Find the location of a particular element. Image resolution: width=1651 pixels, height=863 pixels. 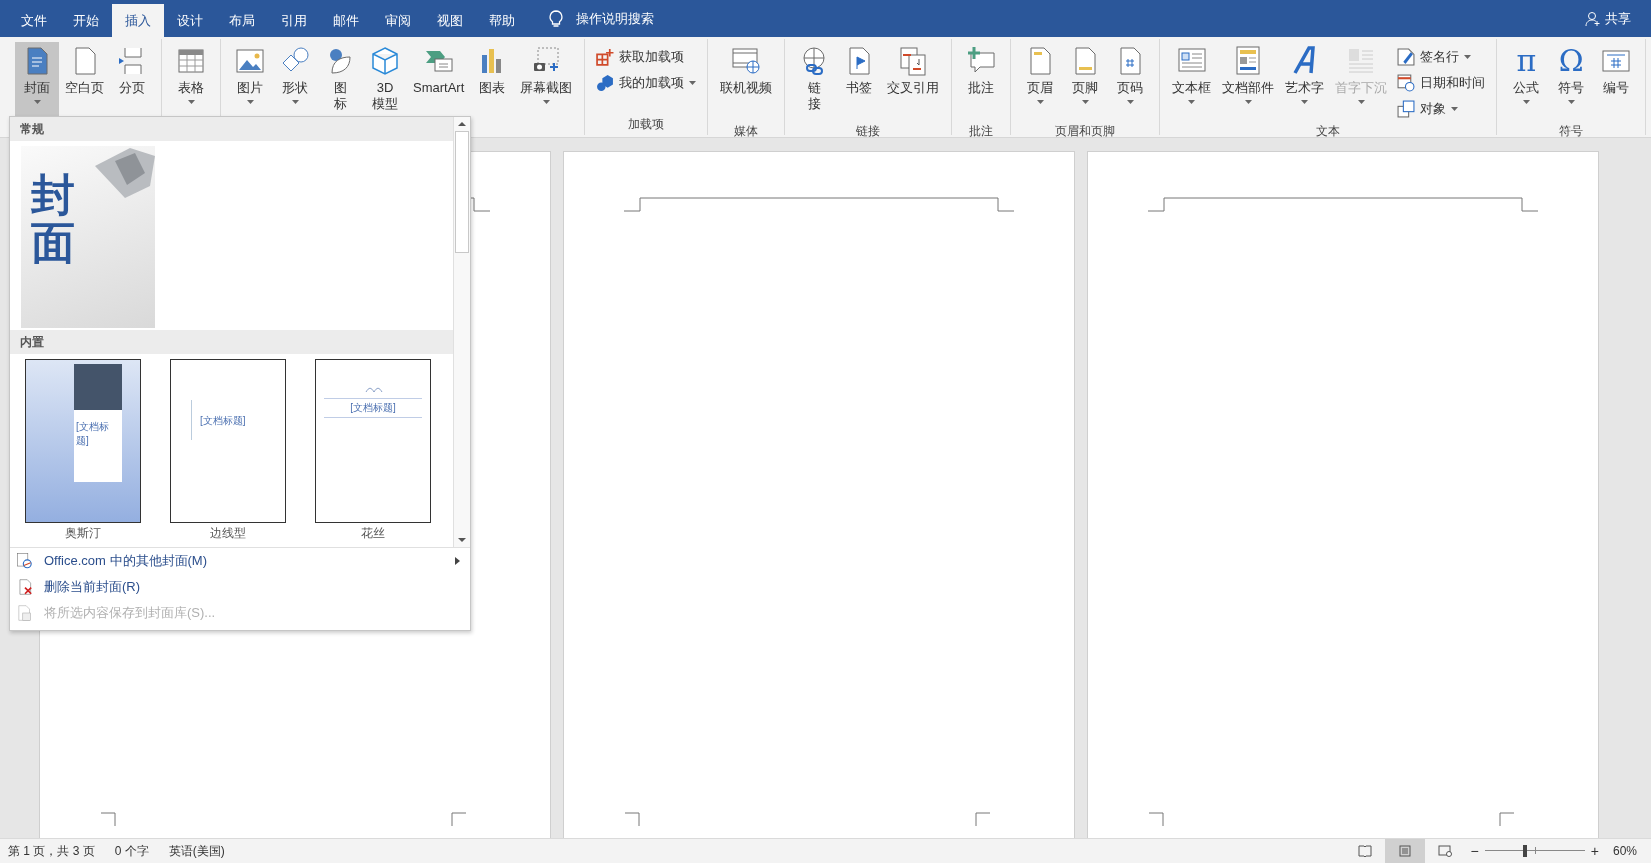

globe-document-icon is located at coordinates (25, 561).